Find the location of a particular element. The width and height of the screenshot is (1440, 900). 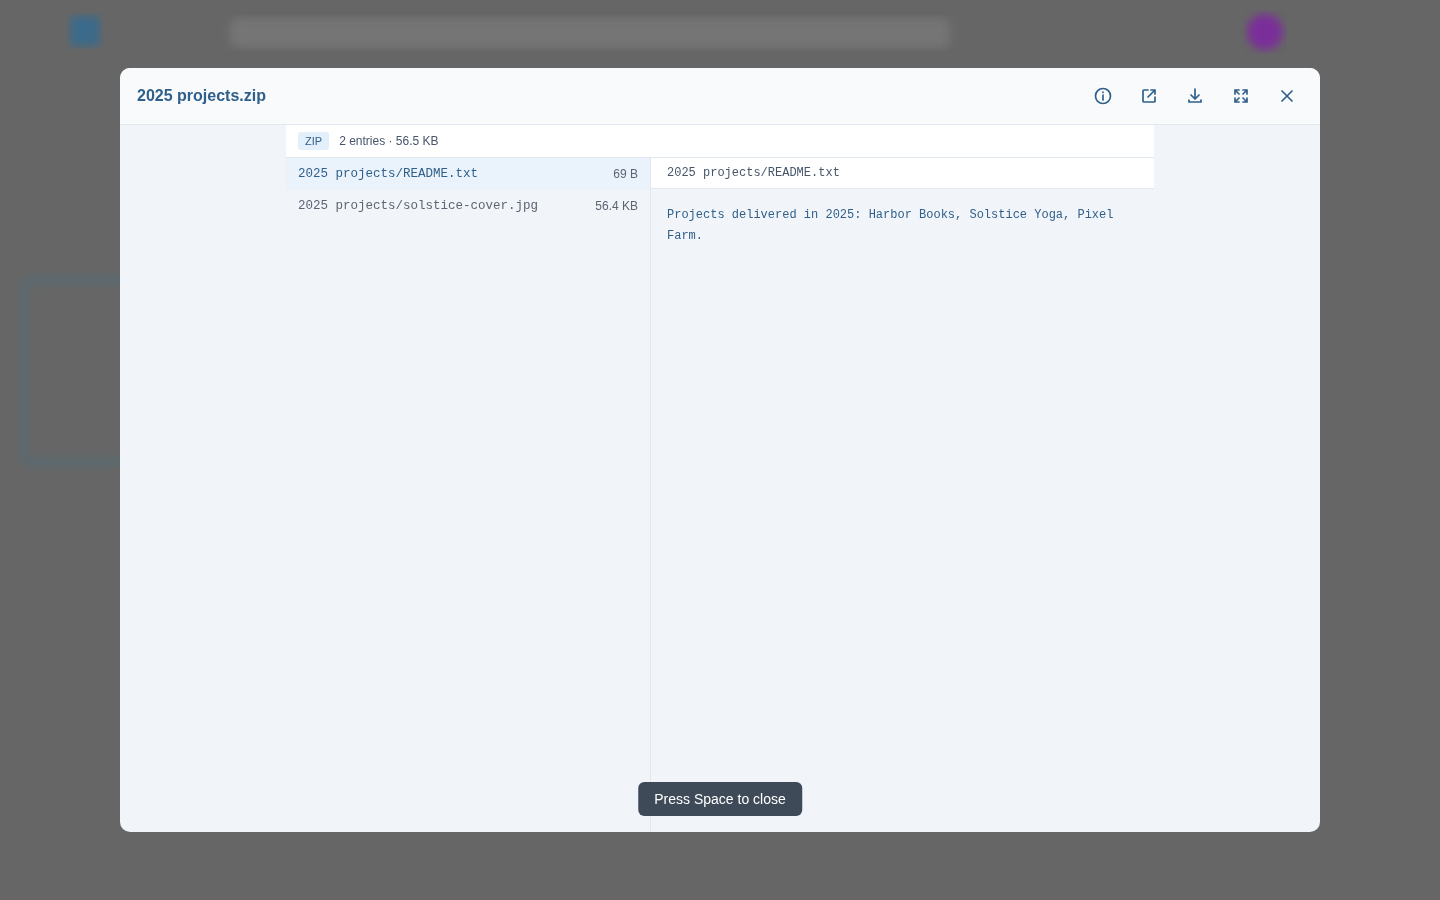

entry-size: 56.4 KB is located at coordinates (616, 206).